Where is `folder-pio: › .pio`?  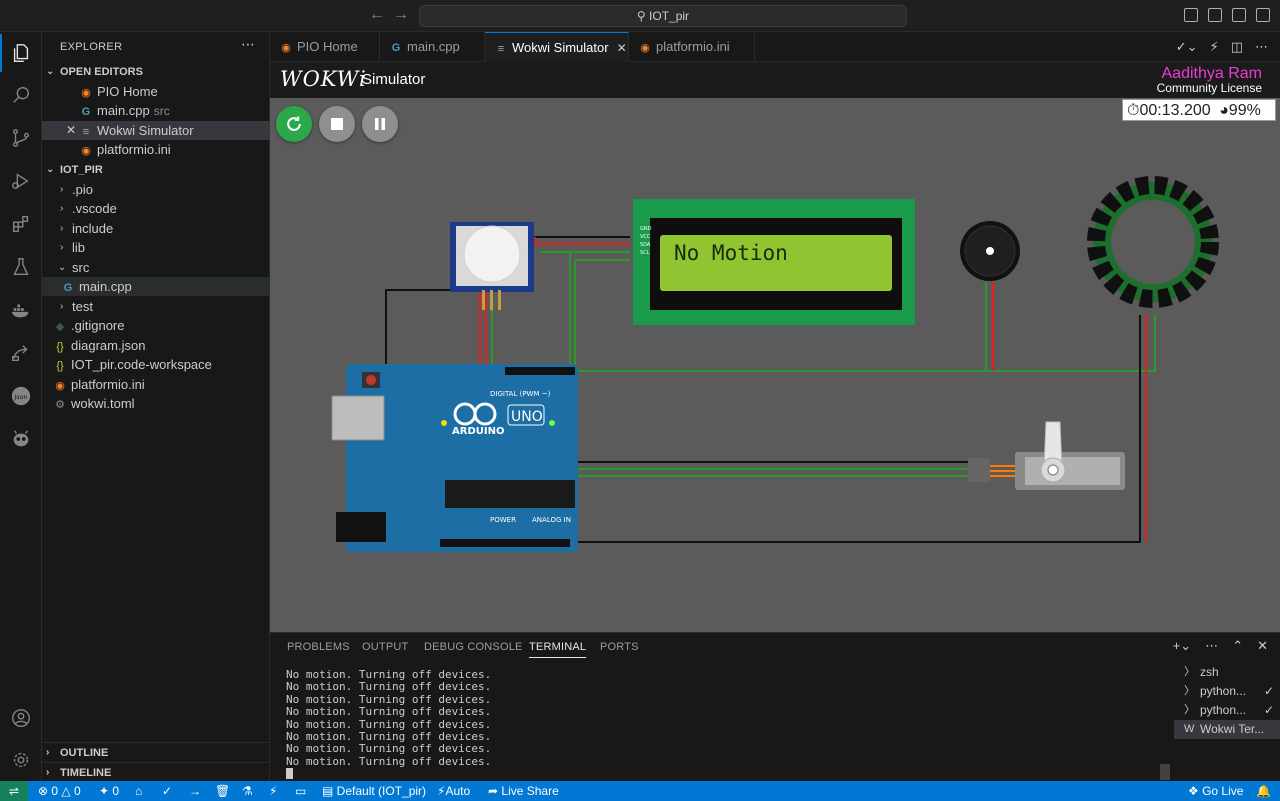 folder-pio: › .pio is located at coordinates (156, 189).